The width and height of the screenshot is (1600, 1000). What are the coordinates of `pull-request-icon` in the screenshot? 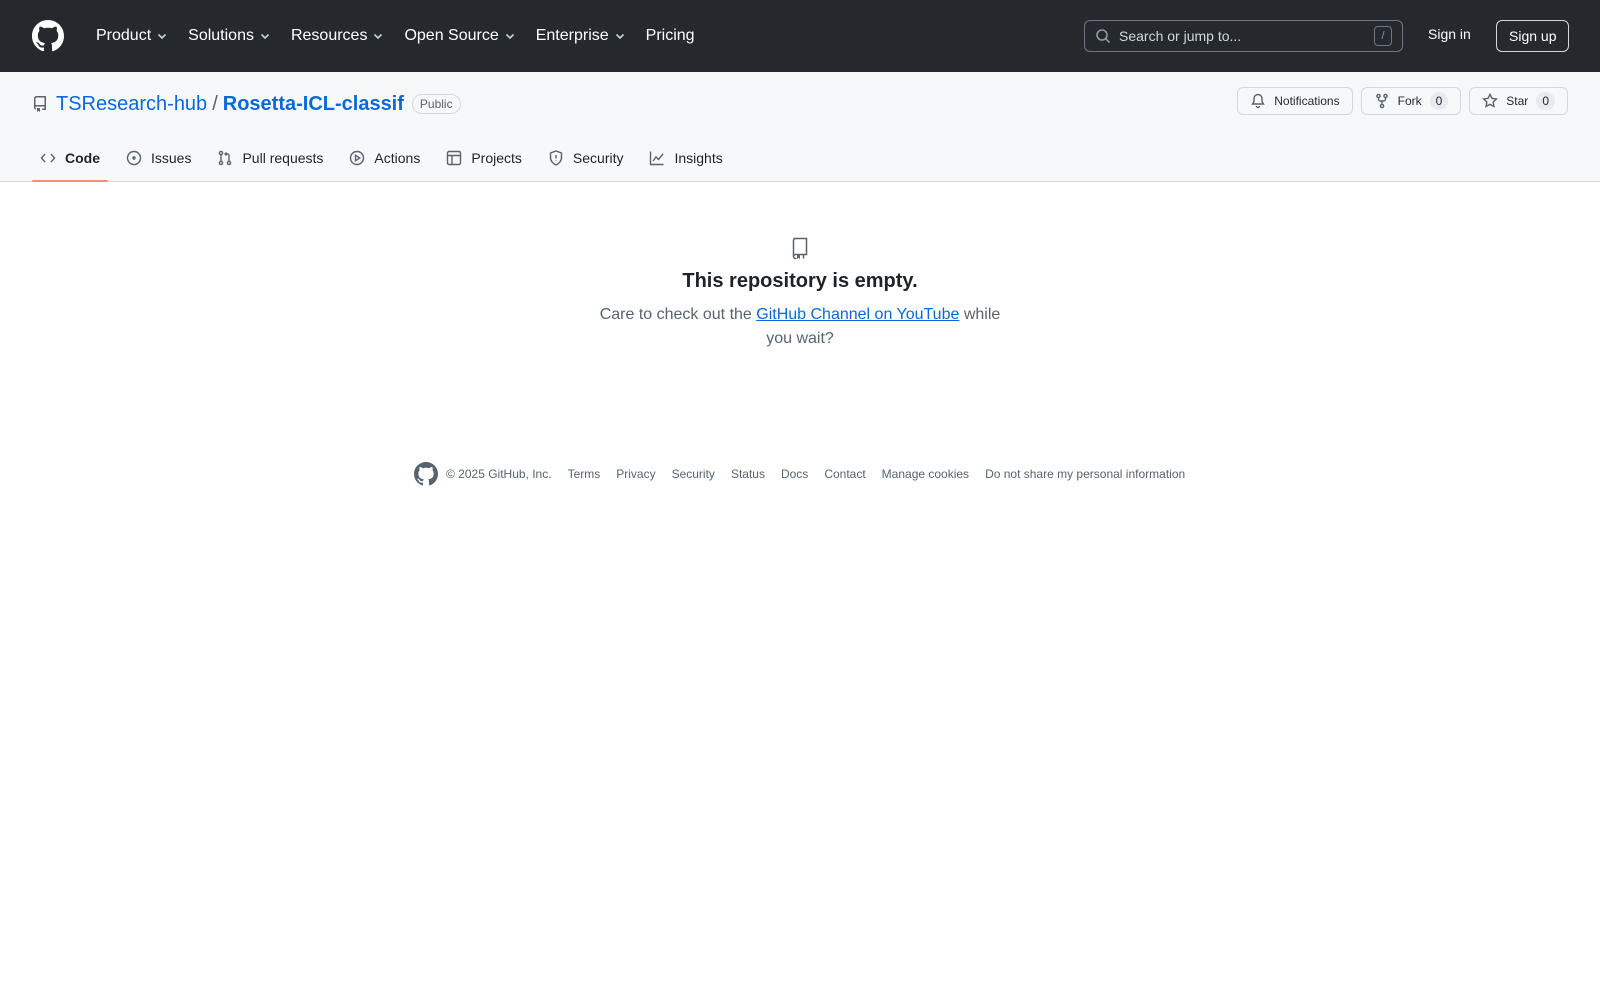 It's located at (225, 158).